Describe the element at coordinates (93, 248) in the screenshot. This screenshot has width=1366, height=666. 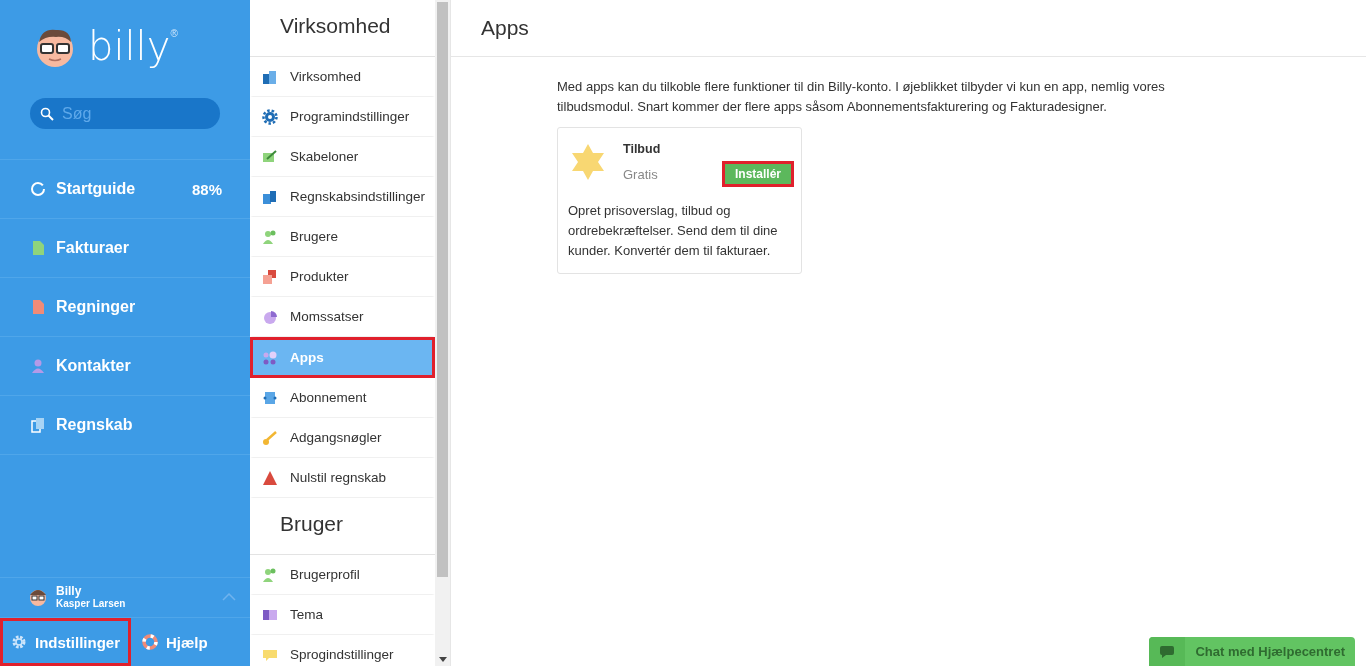
I see `nav-label: Fakturaer` at that location.